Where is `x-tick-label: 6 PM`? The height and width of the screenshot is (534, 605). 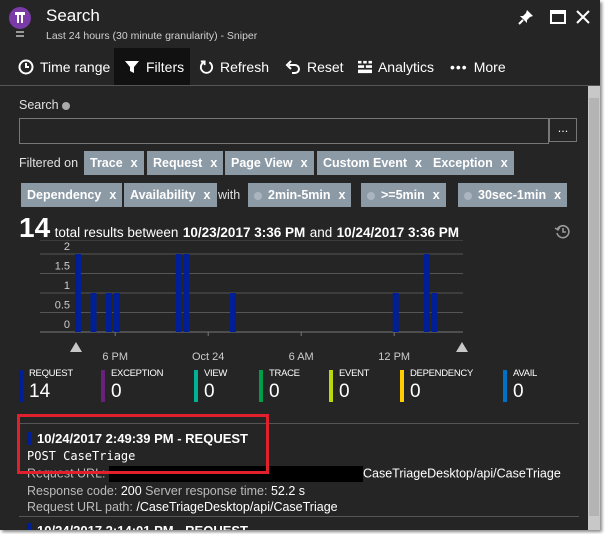 x-tick-label: 6 PM is located at coordinates (115, 357).